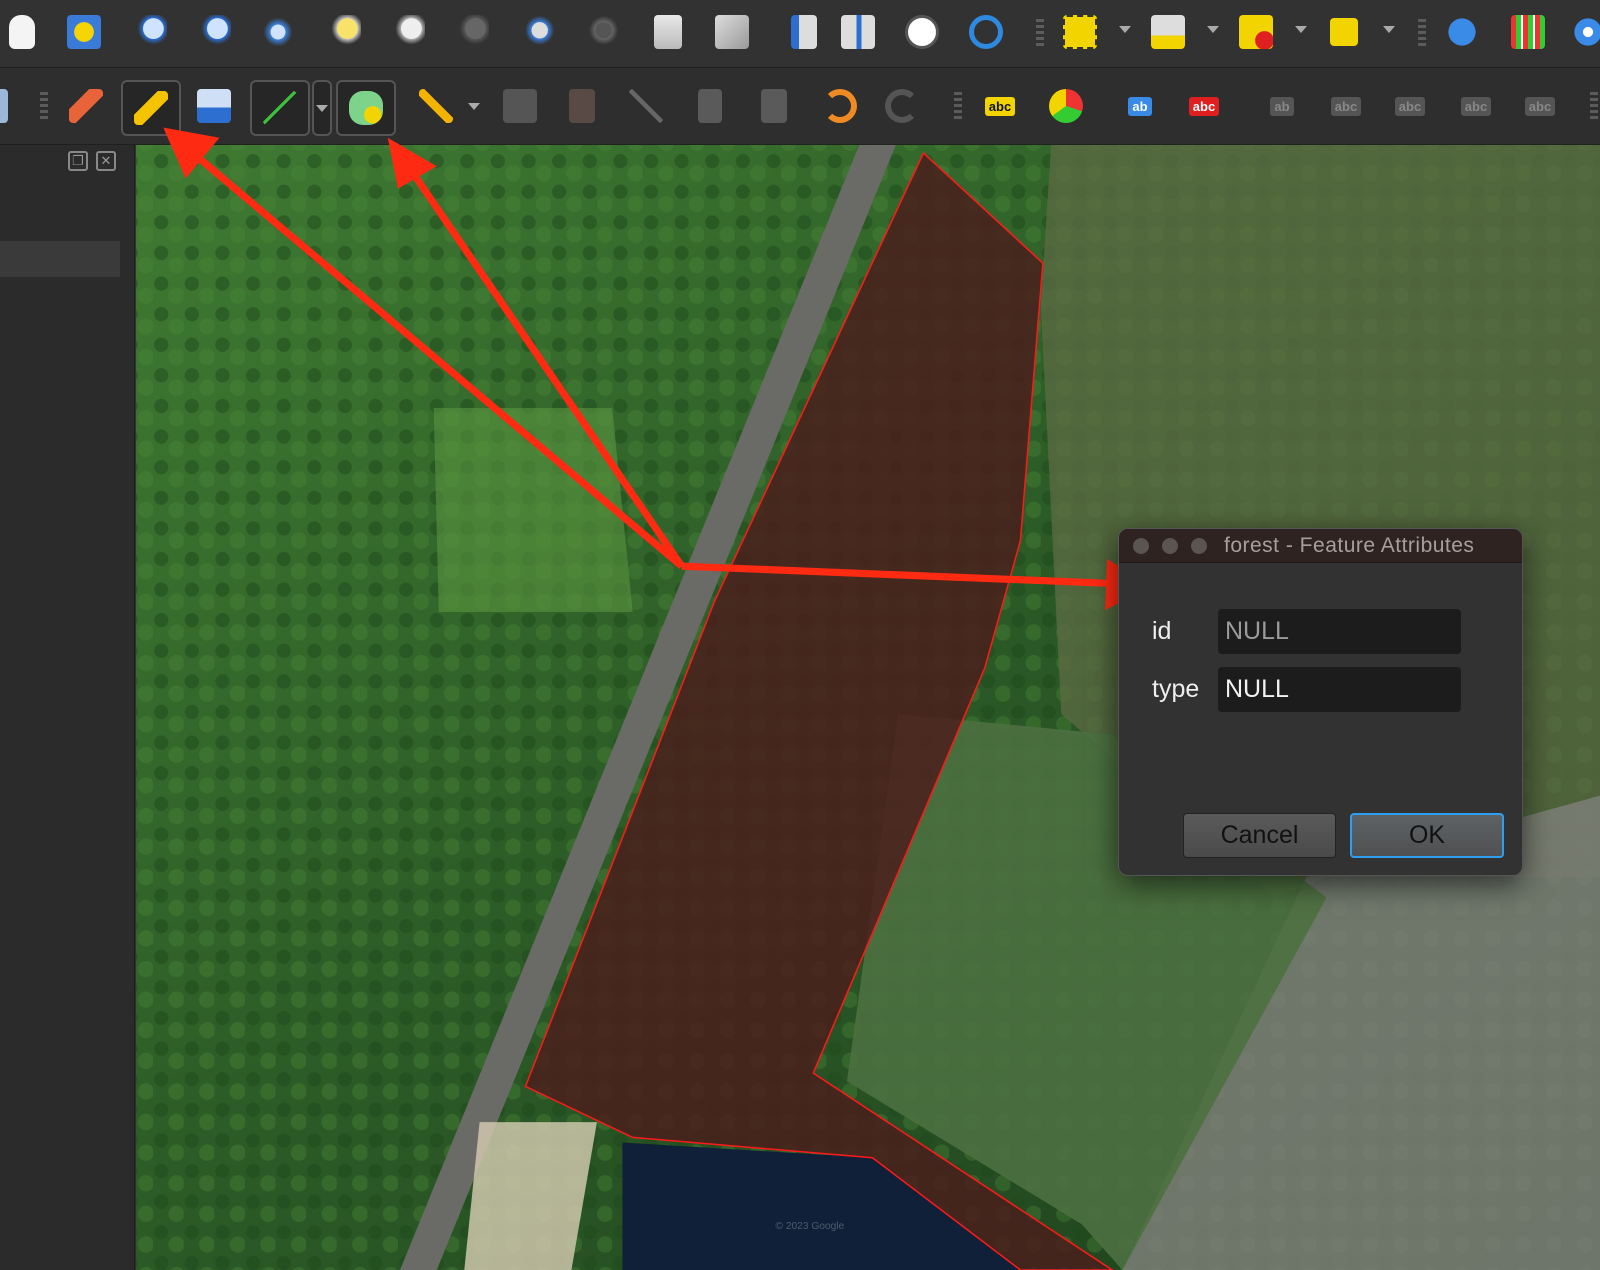  Describe the element at coordinates (1000, 106) in the screenshot. I see `layer-labeling-button: abc` at that location.